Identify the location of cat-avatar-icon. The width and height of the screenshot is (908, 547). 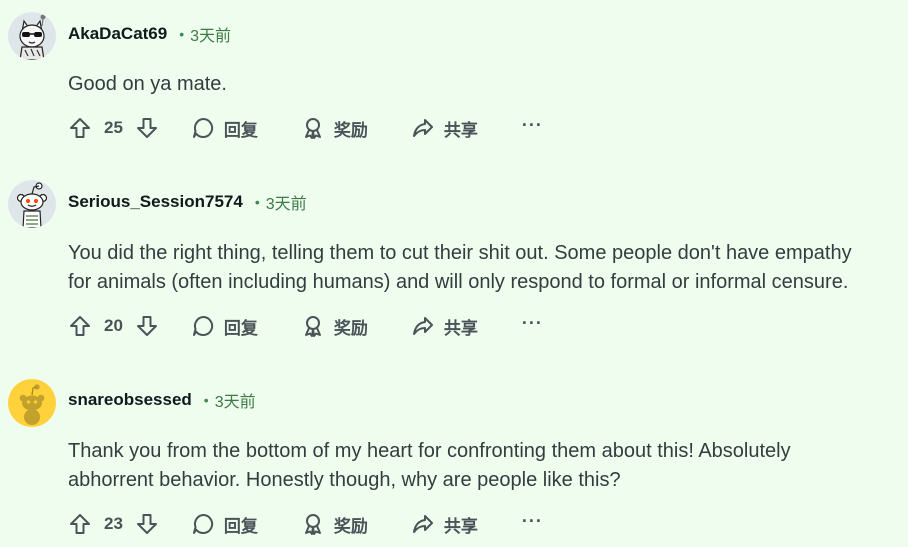
(32, 36).